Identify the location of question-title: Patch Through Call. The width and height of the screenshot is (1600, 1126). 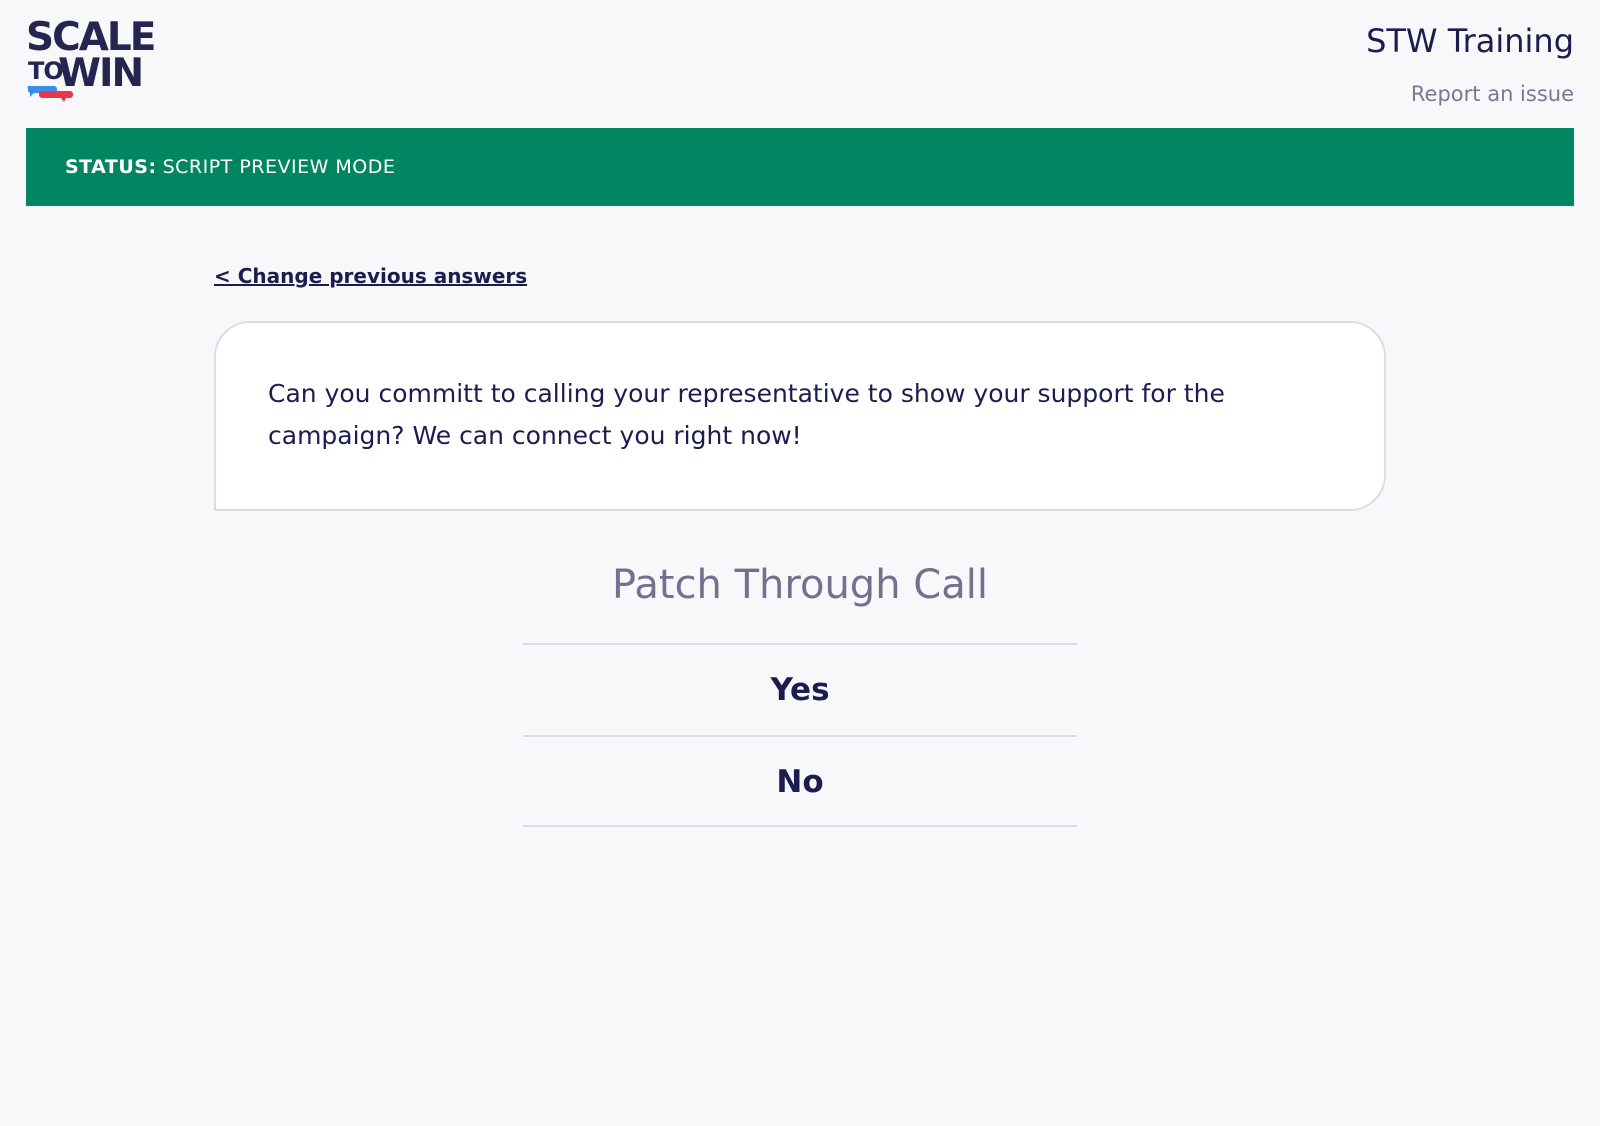
(800, 585).